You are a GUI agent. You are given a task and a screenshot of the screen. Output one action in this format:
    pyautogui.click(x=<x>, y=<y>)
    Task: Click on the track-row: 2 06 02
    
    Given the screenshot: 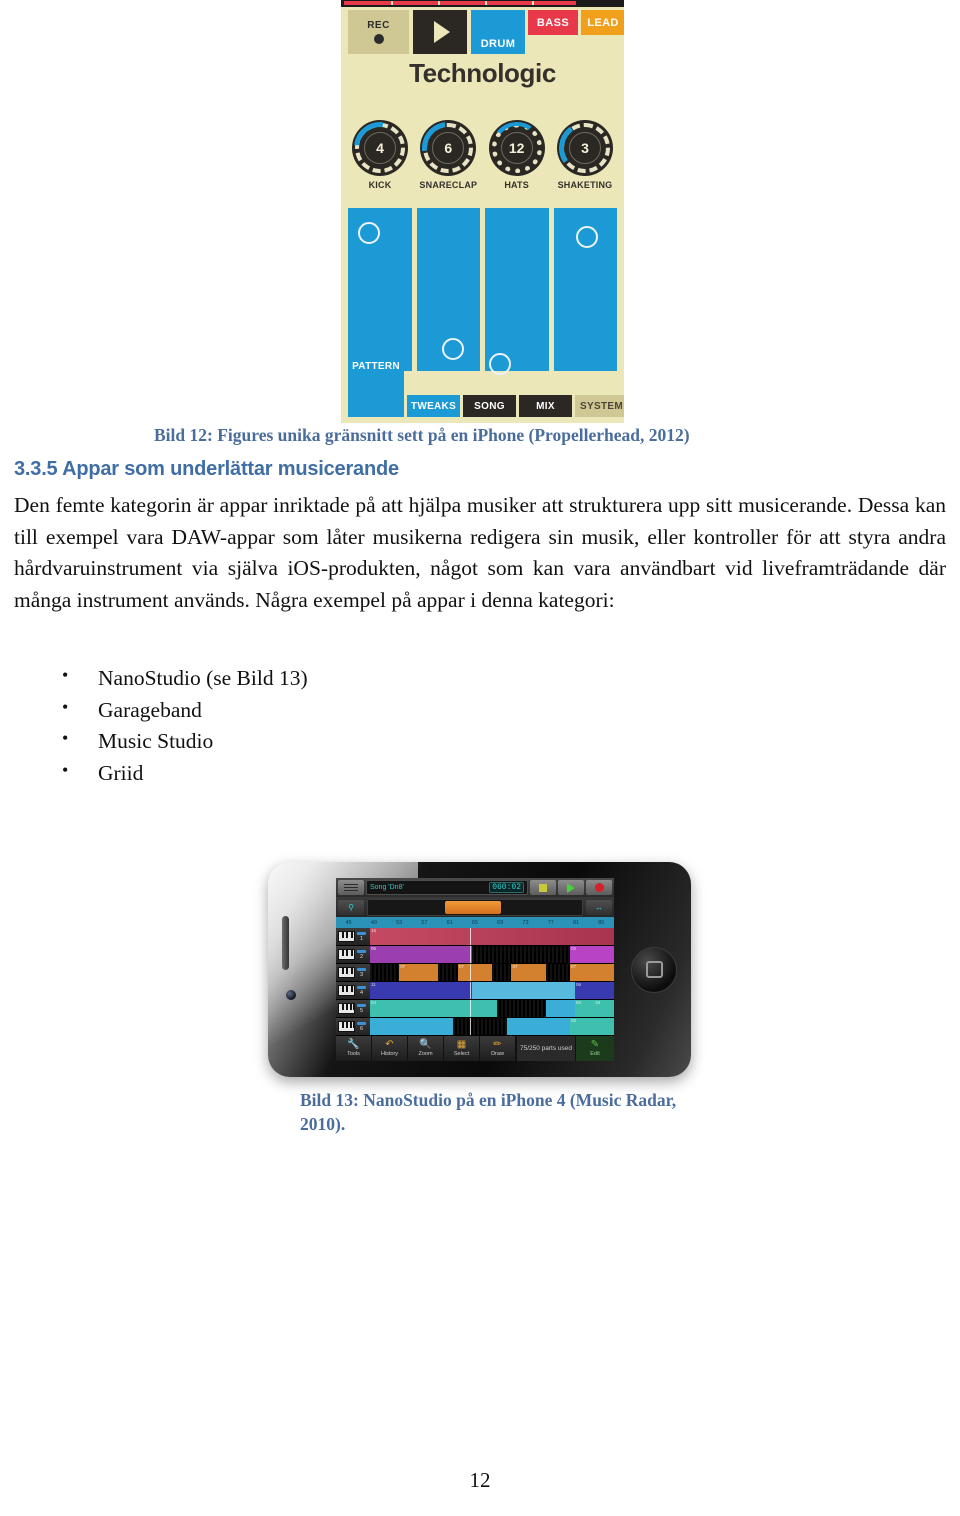 What is the action you would take?
    pyautogui.click(x=475, y=955)
    